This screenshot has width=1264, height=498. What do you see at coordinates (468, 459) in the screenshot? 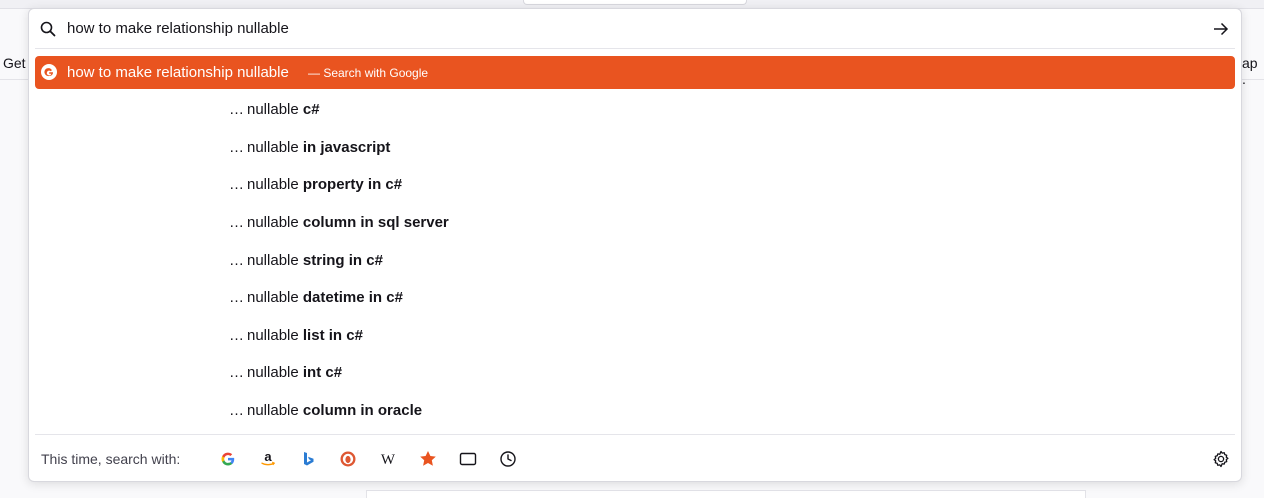
I see `tabs-icon` at bounding box center [468, 459].